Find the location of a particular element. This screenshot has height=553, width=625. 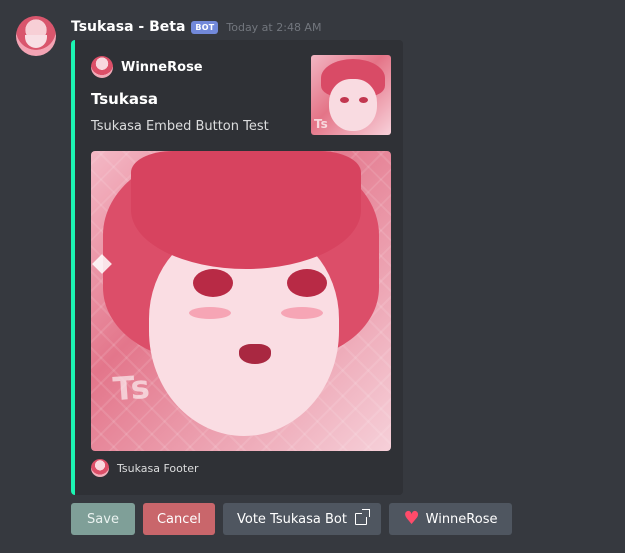

button-row: Save Cancel Vote Tsukasa Bot ♥ WinneRose is located at coordinates (295, 519).